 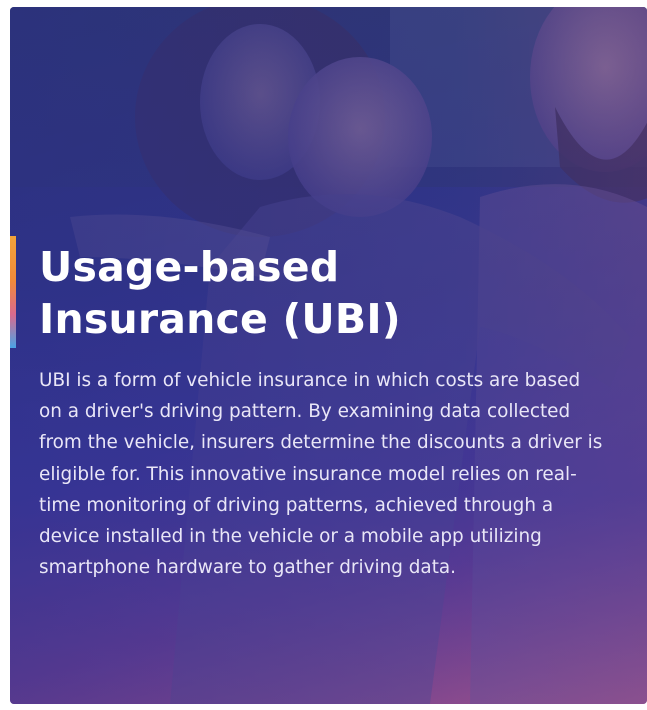 What do you see at coordinates (323, 293) in the screenshot?
I see `card-title: Usage-based Insurance (UBI)` at bounding box center [323, 293].